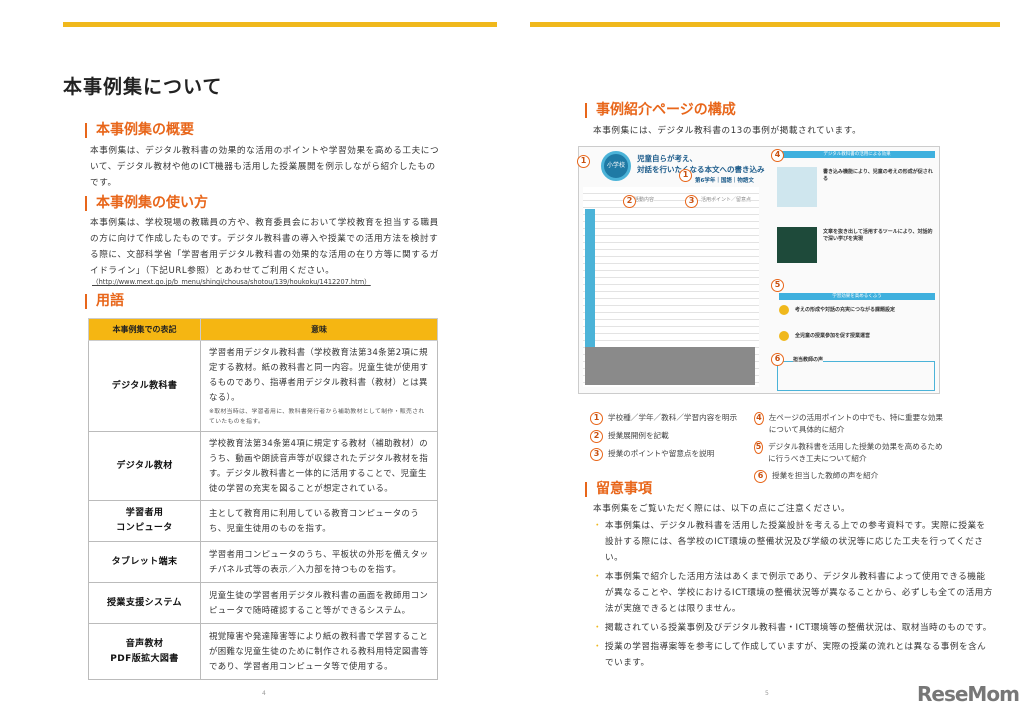 Image resolution: width=1026 pixels, height=722 pixels. What do you see at coordinates (833, 336) in the screenshot?
I see `thumb-k2: 全児童の授業参加を促す授業運営` at bounding box center [833, 336].